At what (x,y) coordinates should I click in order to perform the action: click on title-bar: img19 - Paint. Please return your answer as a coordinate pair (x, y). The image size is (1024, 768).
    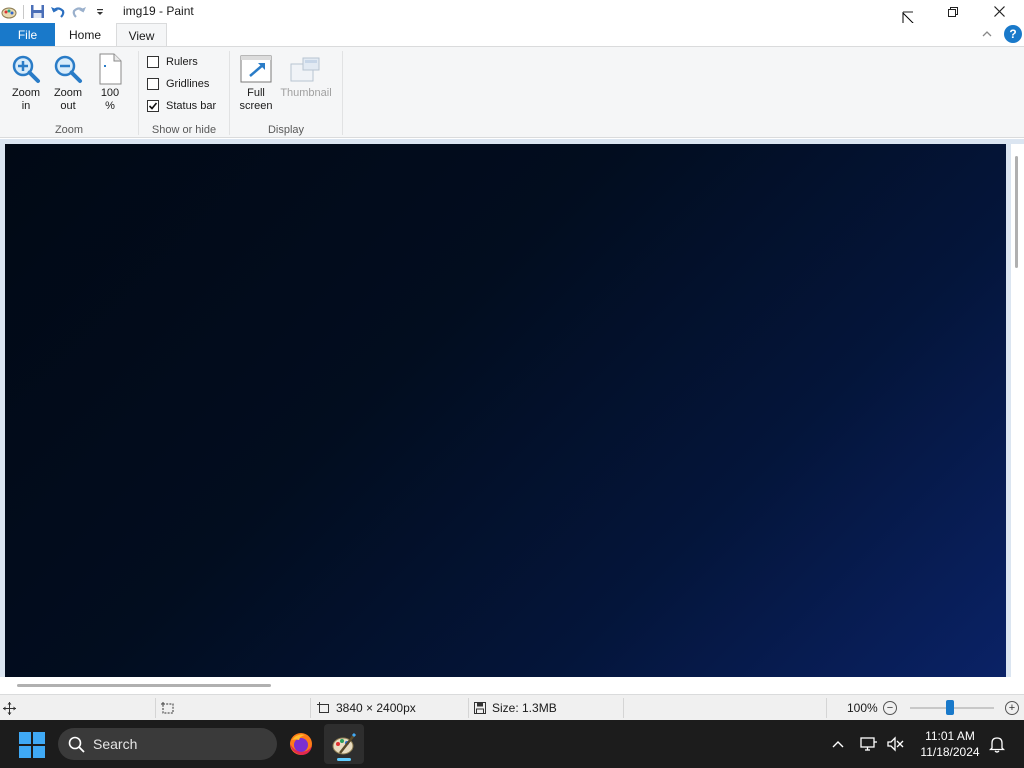
    Looking at the image, I should click on (512, 16).